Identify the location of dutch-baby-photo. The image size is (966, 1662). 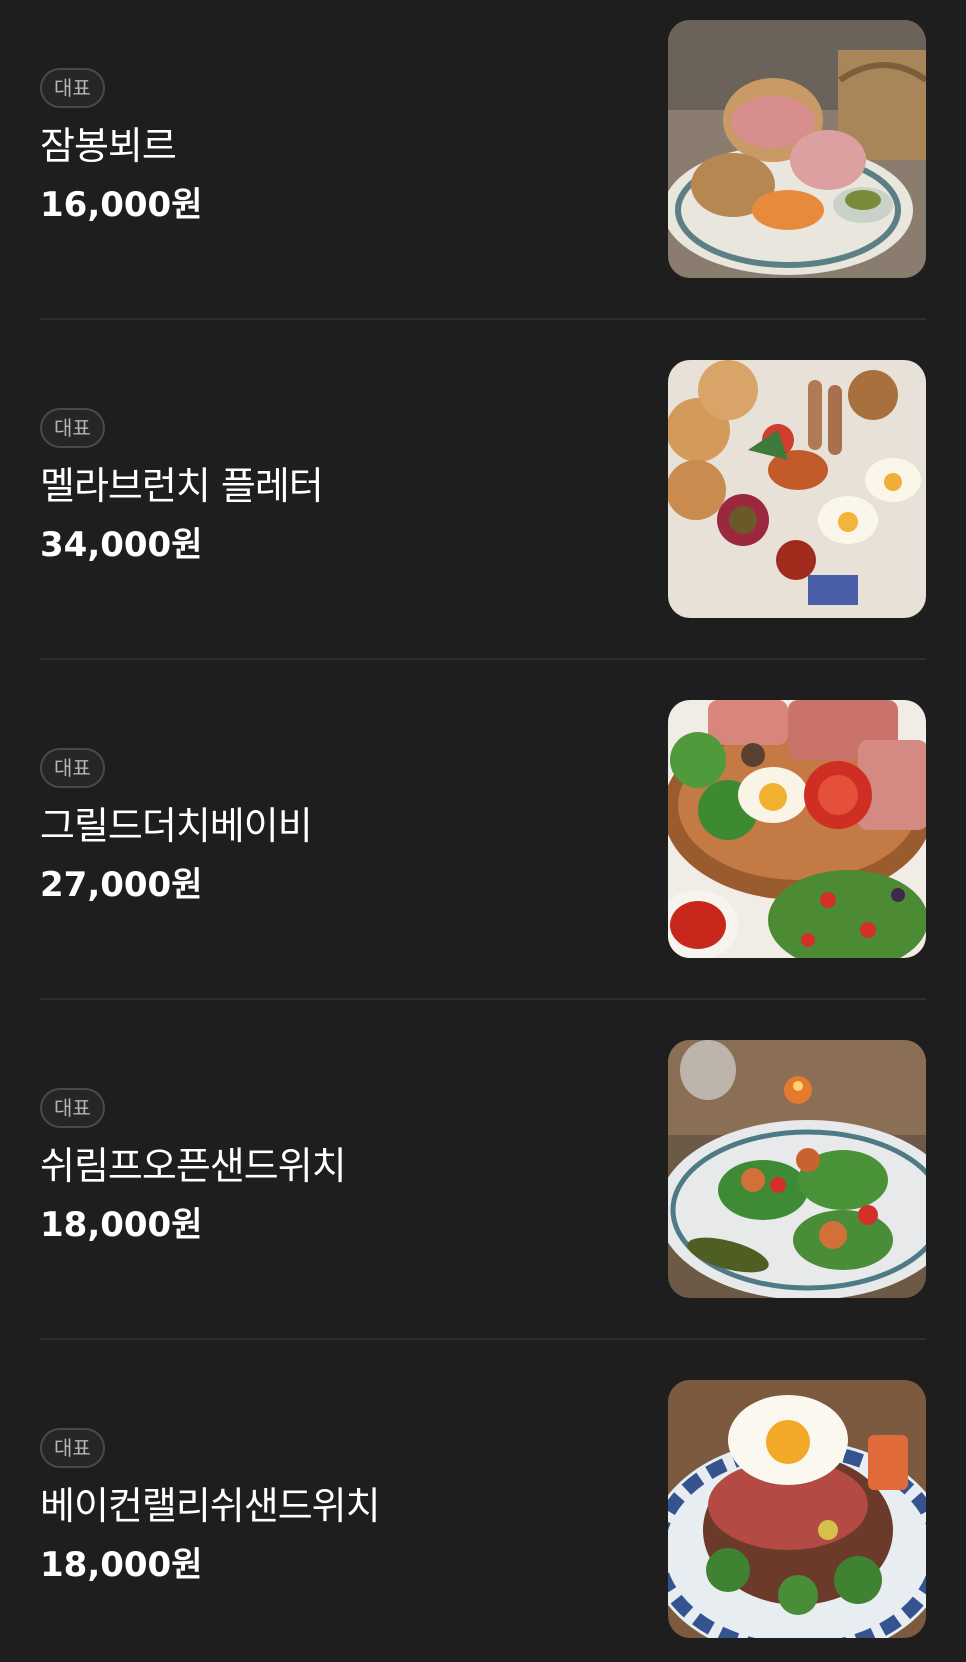
(797, 829).